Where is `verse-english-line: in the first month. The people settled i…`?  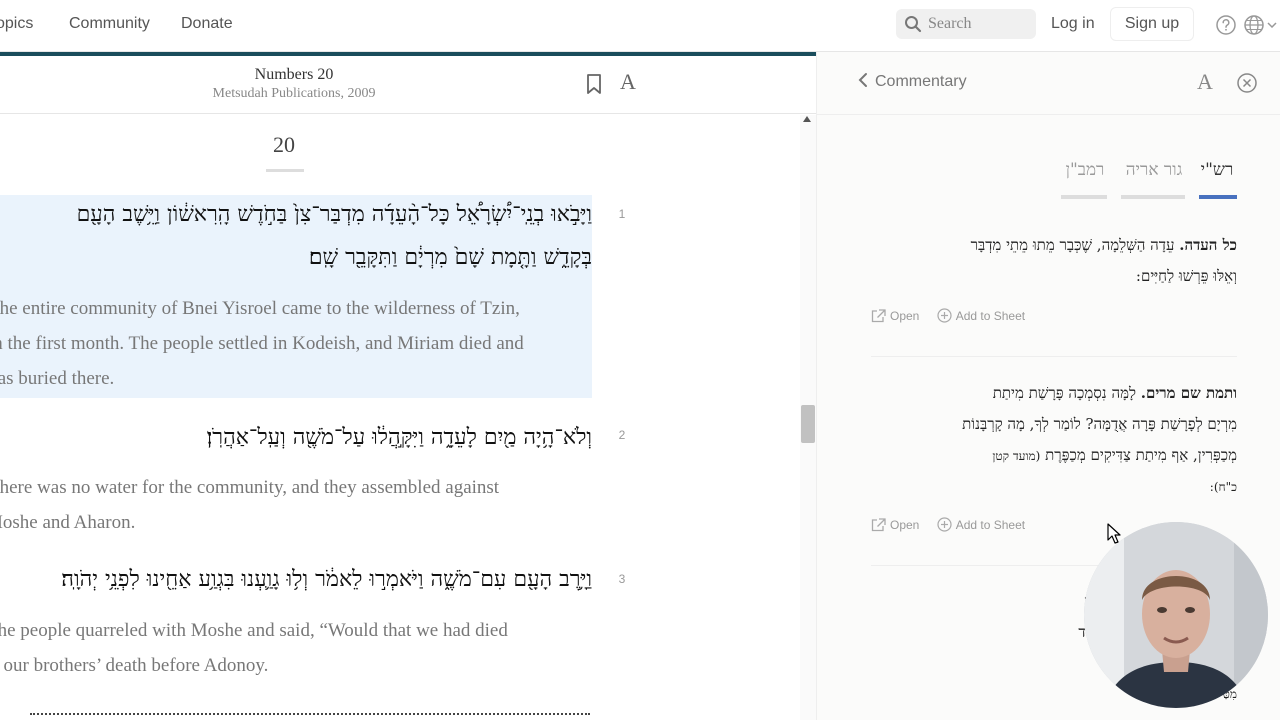 verse-english-line: in the first month. The people settled i… is located at coordinates (262, 344).